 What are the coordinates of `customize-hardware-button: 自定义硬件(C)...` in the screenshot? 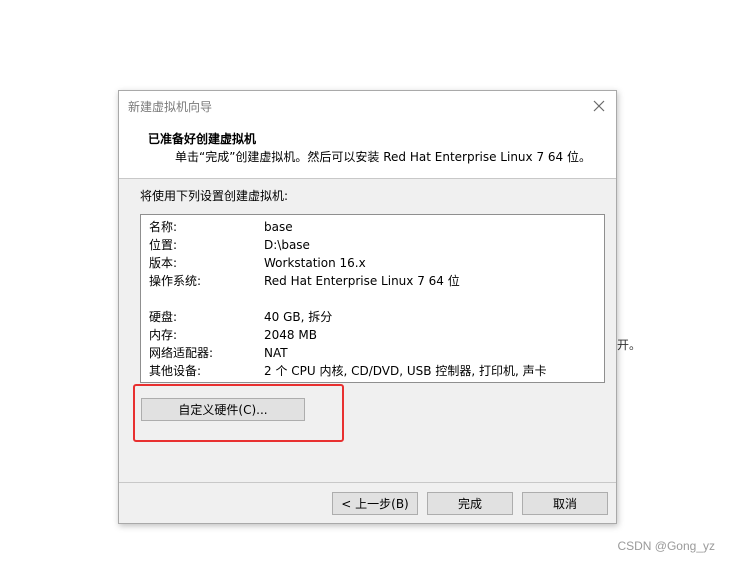 It's located at (223, 409).